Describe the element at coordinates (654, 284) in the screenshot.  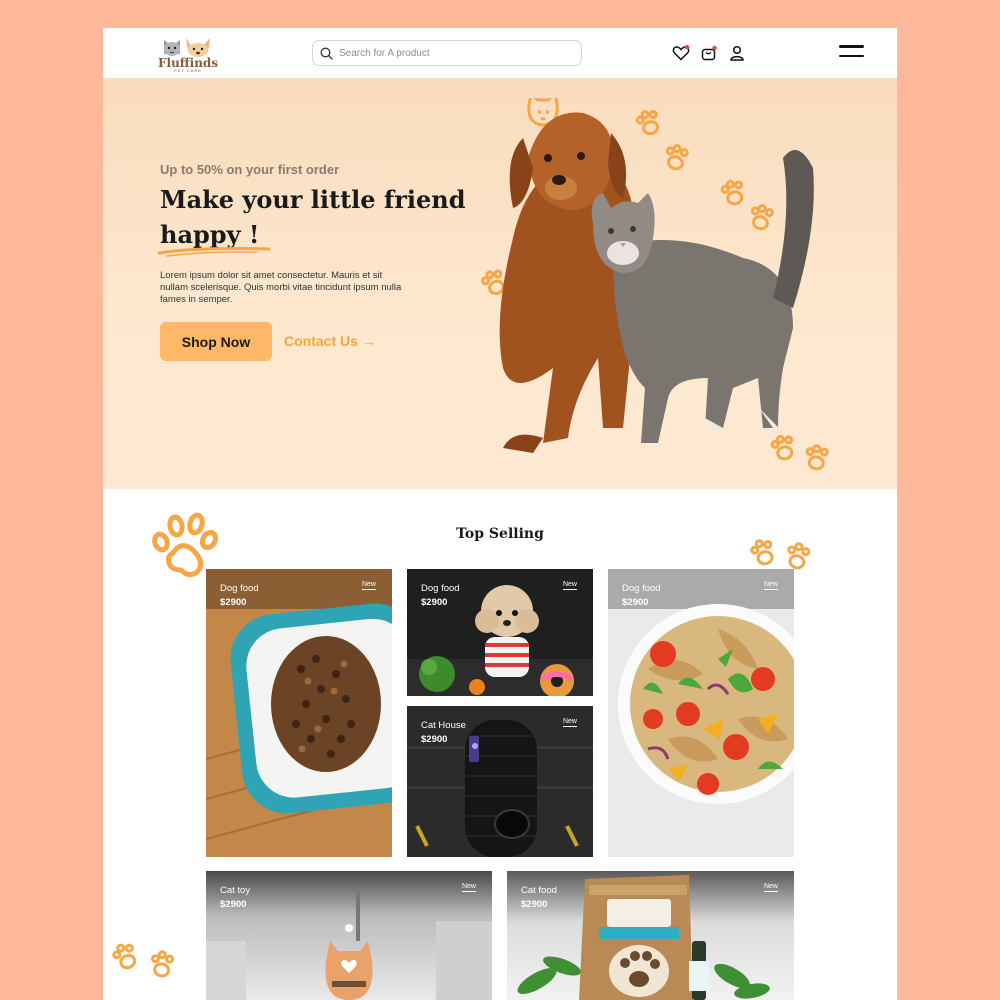
I see `dog-and-cat-illustration` at that location.